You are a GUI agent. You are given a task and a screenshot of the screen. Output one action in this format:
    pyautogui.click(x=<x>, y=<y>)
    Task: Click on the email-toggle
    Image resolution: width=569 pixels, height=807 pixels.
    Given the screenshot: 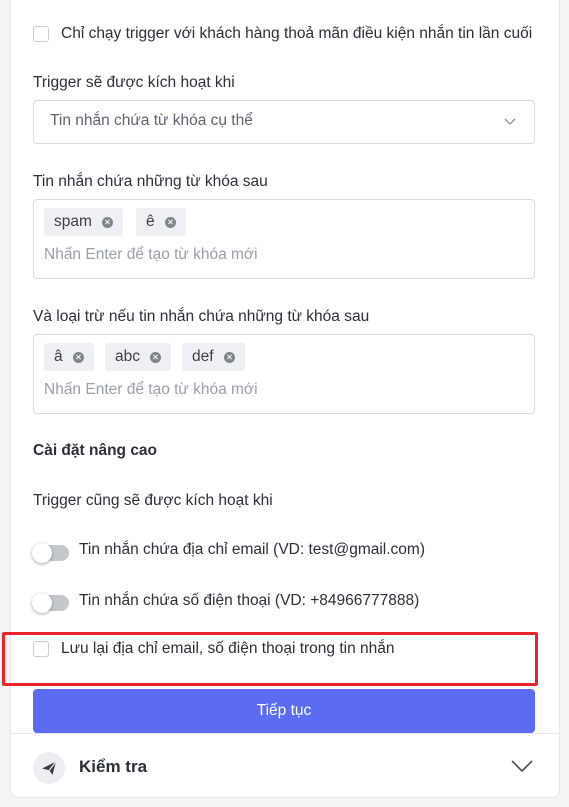 What is the action you would take?
    pyautogui.click(x=50, y=553)
    